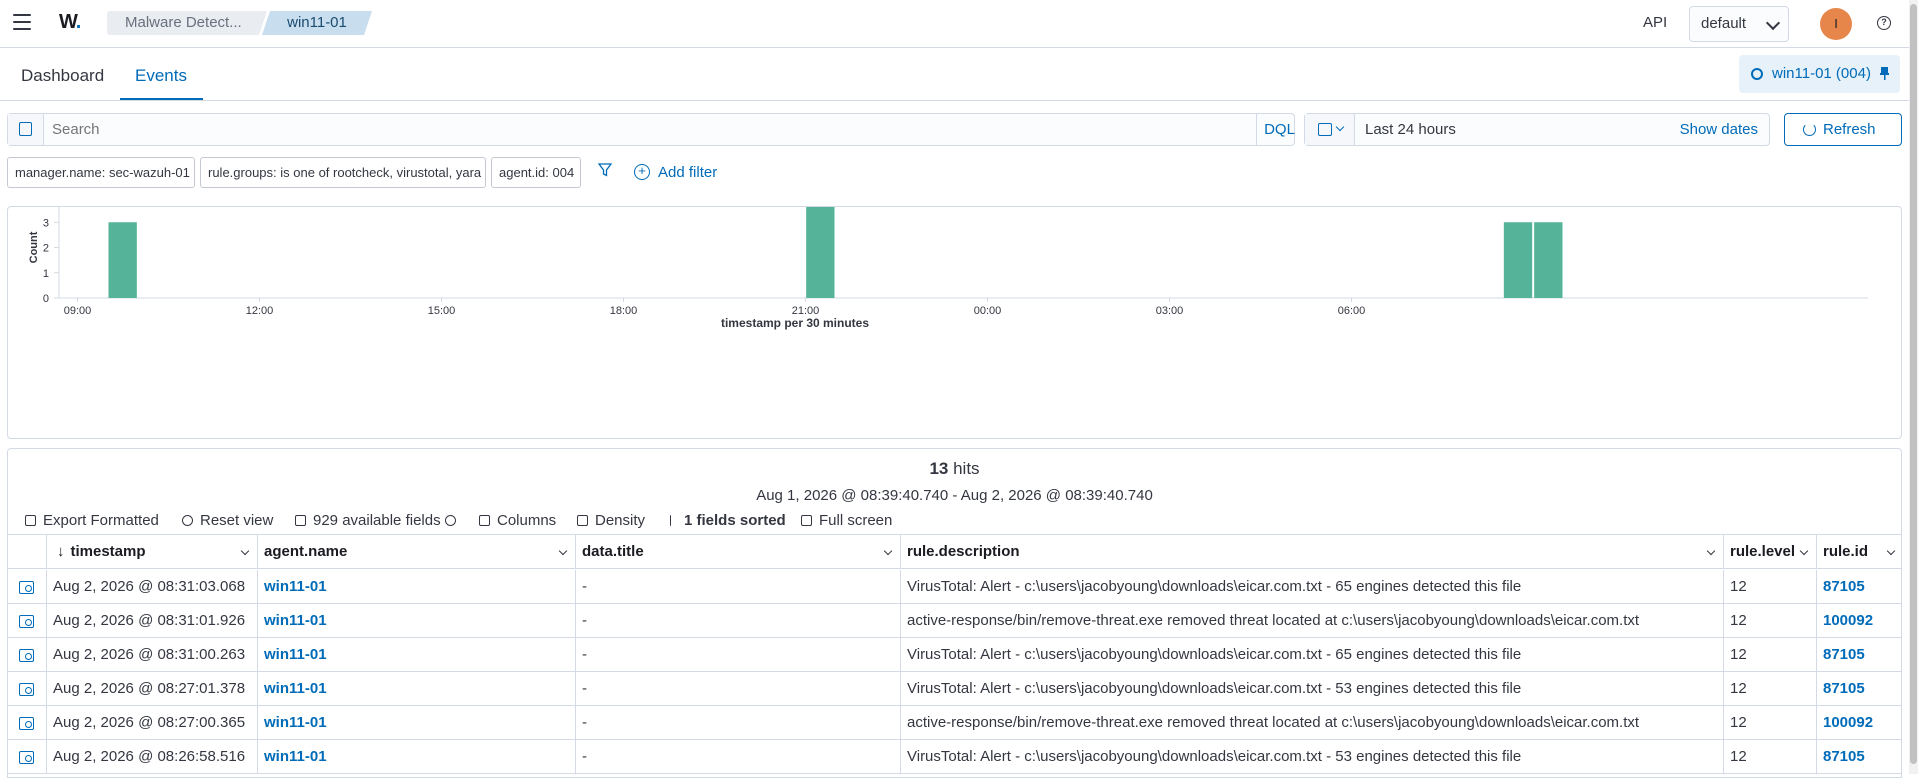  I want to click on refresh-button: Refresh, so click(1843, 129).